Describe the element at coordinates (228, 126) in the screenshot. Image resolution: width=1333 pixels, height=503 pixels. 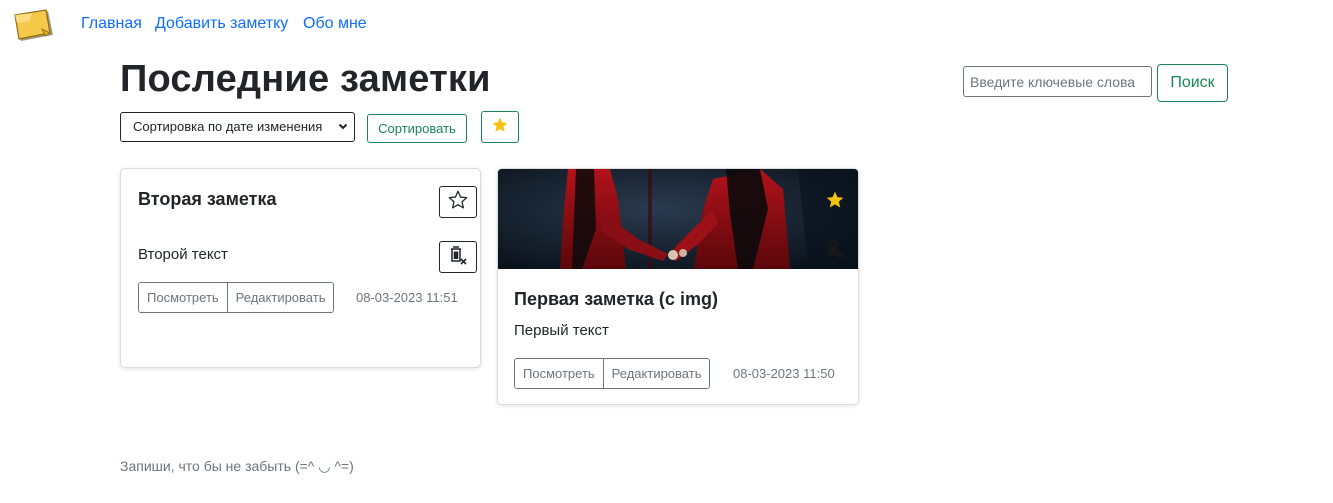
I see `sort-select-value: Сортировка по дате изменения` at that location.